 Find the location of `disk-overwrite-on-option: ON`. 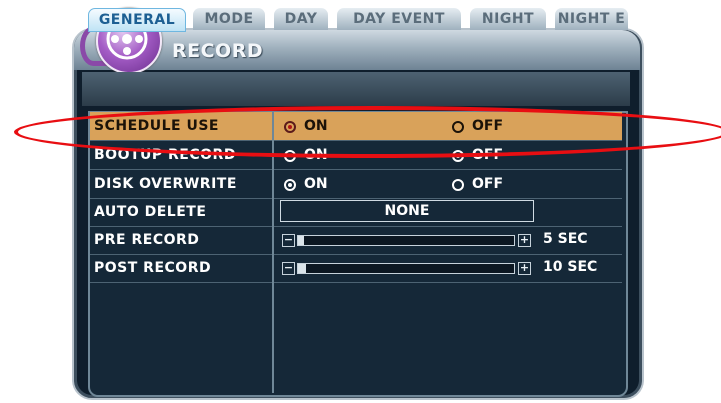

disk-overwrite-on-option: ON is located at coordinates (306, 184).